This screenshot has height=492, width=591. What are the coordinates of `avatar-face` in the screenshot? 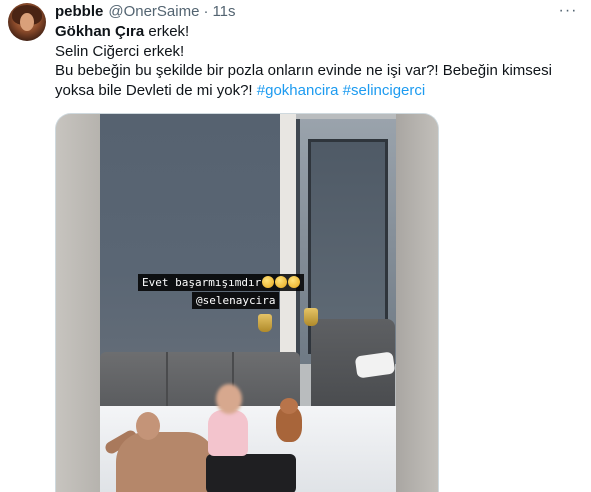 It's located at (27, 22).